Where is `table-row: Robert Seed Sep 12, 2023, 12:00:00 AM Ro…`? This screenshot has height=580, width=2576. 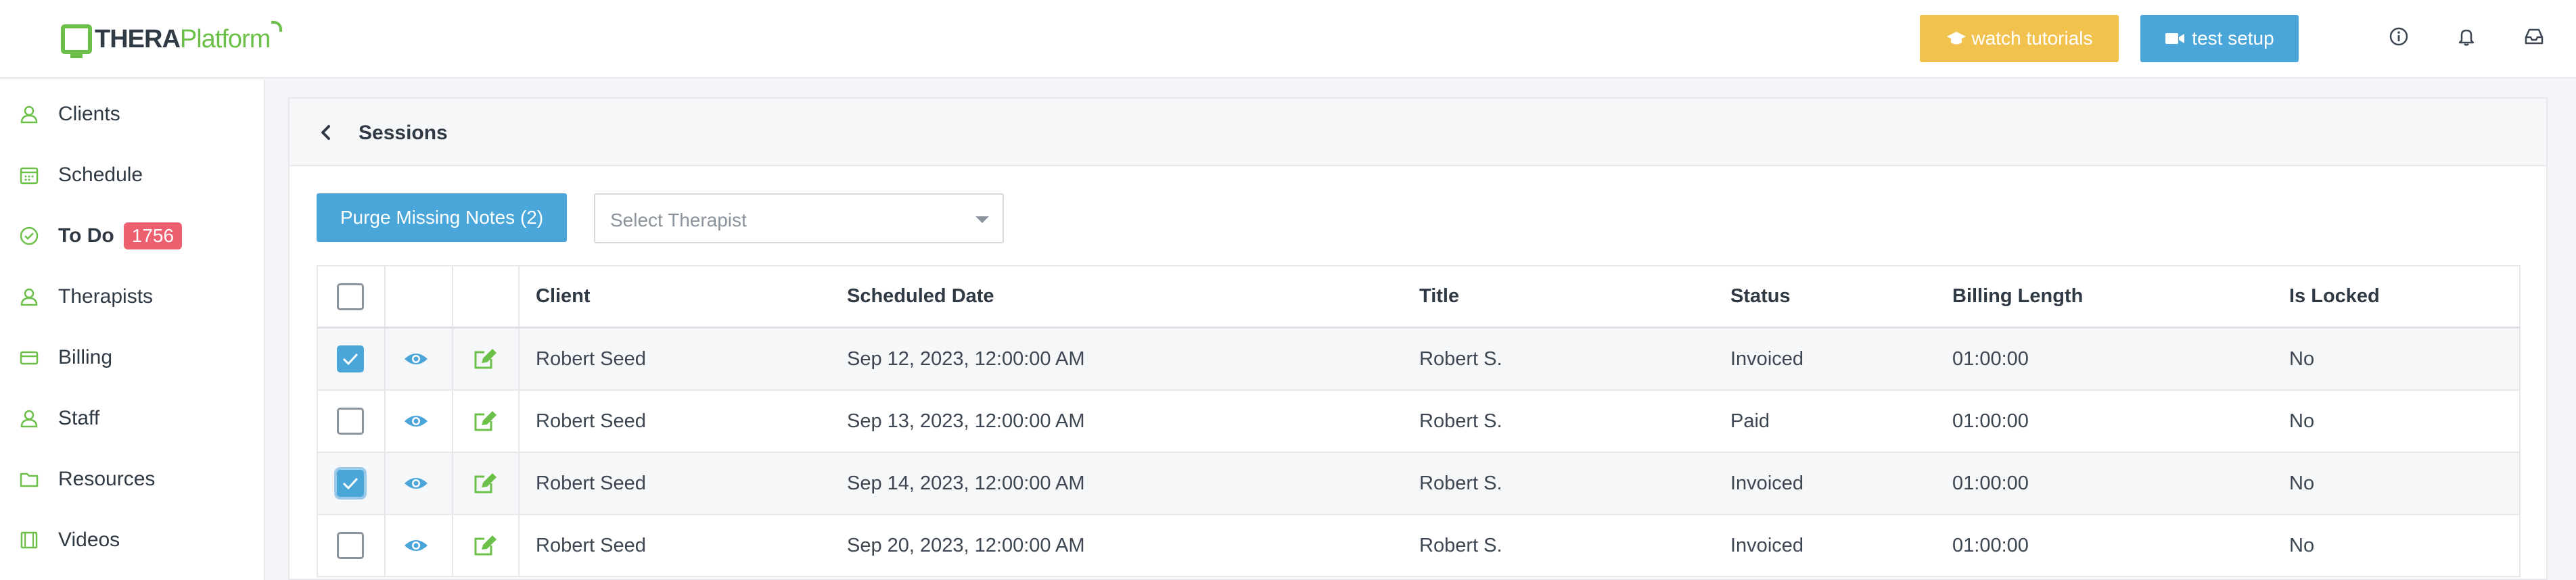
table-row: Robert Seed Sep 12, 2023, 12:00:00 AM Ro… is located at coordinates (1419, 360).